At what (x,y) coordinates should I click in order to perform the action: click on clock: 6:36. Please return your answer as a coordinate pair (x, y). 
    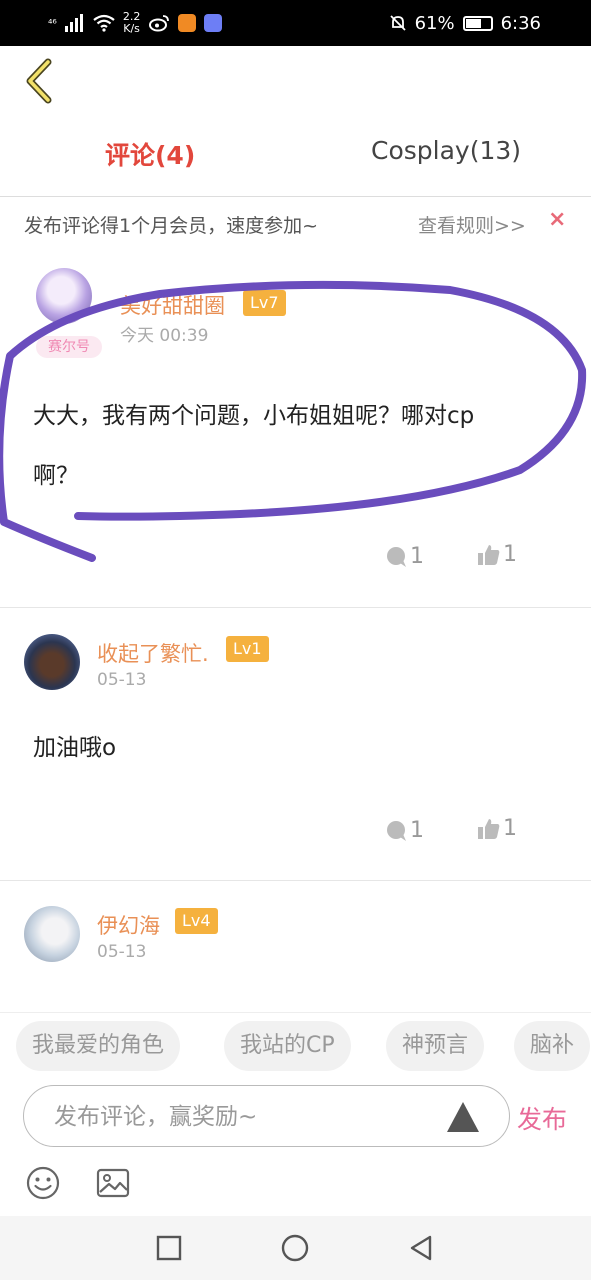
    Looking at the image, I should click on (520, 23).